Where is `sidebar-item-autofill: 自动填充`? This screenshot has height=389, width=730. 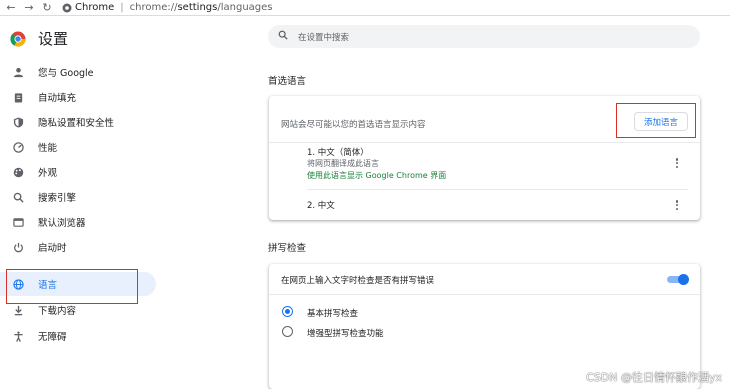
sidebar-item-autofill: 自动填充 is located at coordinates (78, 97).